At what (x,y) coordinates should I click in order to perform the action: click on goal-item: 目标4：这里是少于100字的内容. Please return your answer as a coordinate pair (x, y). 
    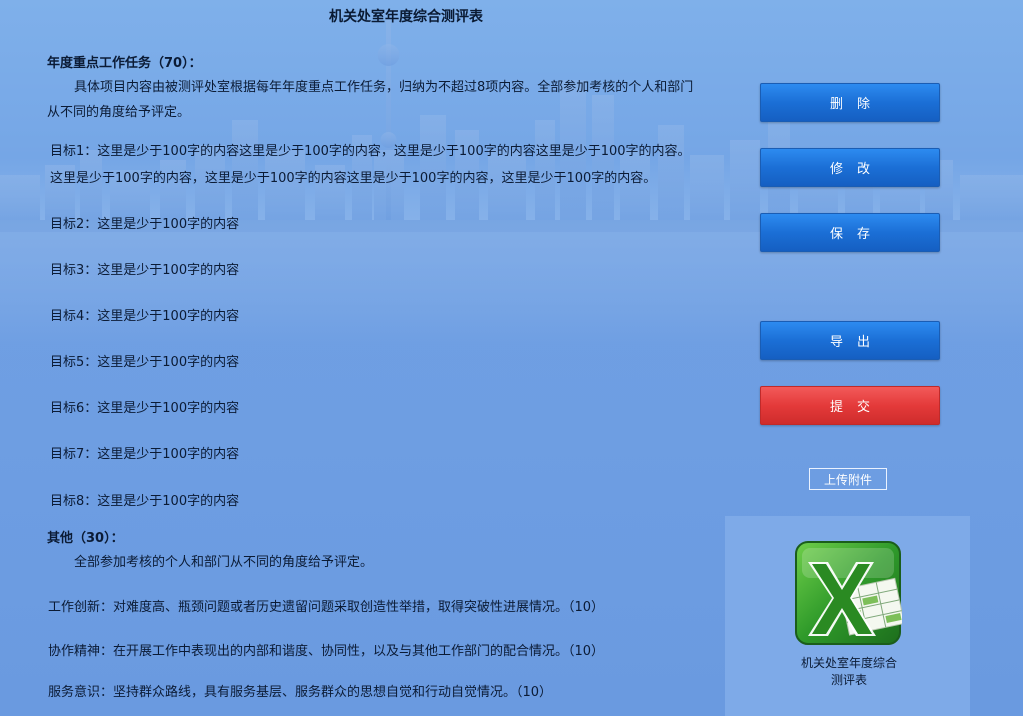
    Looking at the image, I should click on (145, 316).